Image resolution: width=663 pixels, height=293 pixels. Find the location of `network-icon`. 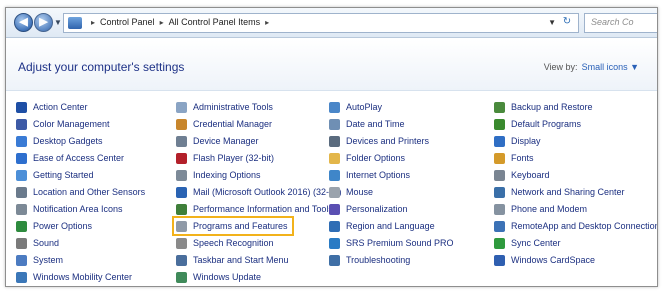

network-icon is located at coordinates (499, 192).